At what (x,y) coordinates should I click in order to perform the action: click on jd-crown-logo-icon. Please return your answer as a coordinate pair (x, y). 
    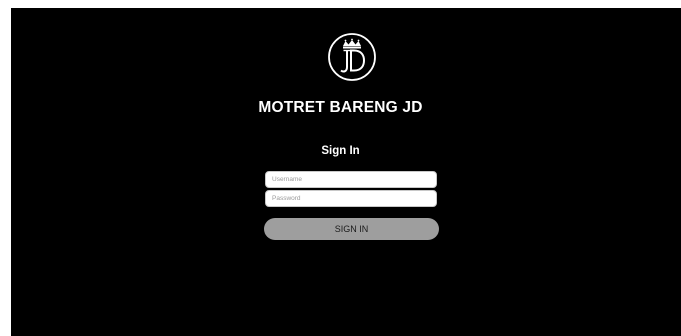
    Looking at the image, I should click on (352, 57).